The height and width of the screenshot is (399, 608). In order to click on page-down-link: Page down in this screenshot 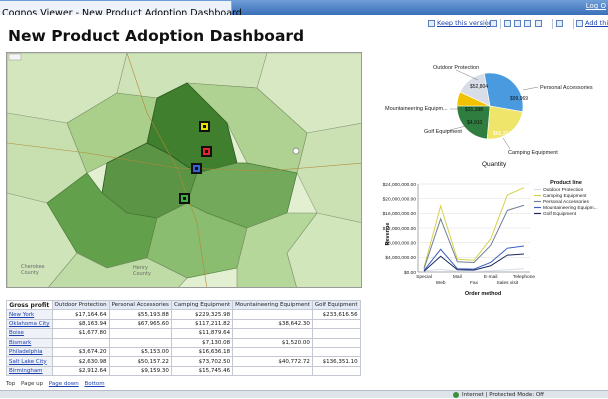, I will do `click(64, 384)`.